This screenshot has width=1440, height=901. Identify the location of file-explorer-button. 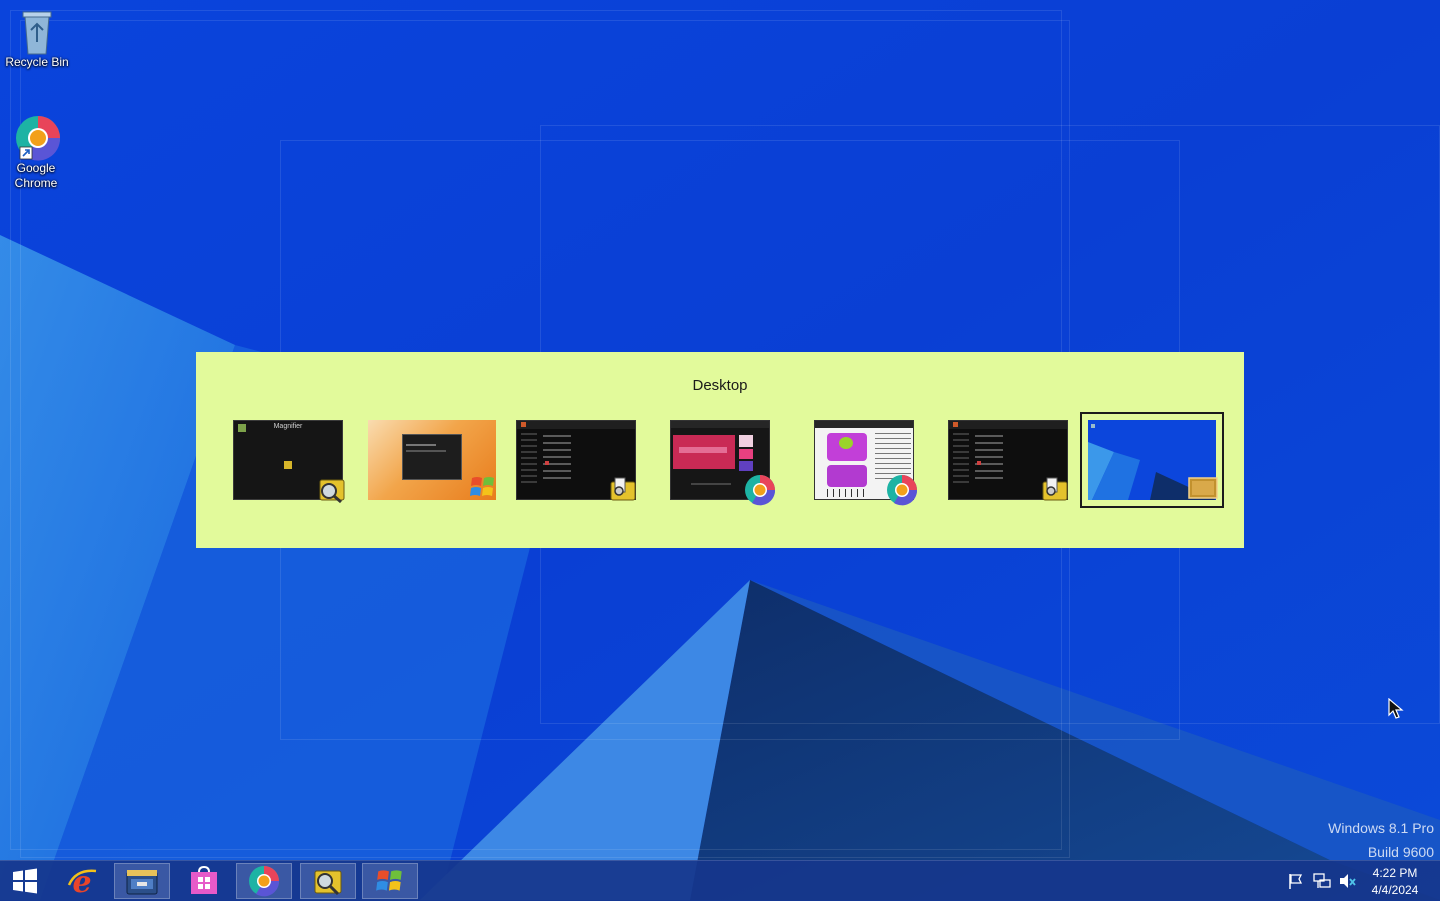
(142, 881).